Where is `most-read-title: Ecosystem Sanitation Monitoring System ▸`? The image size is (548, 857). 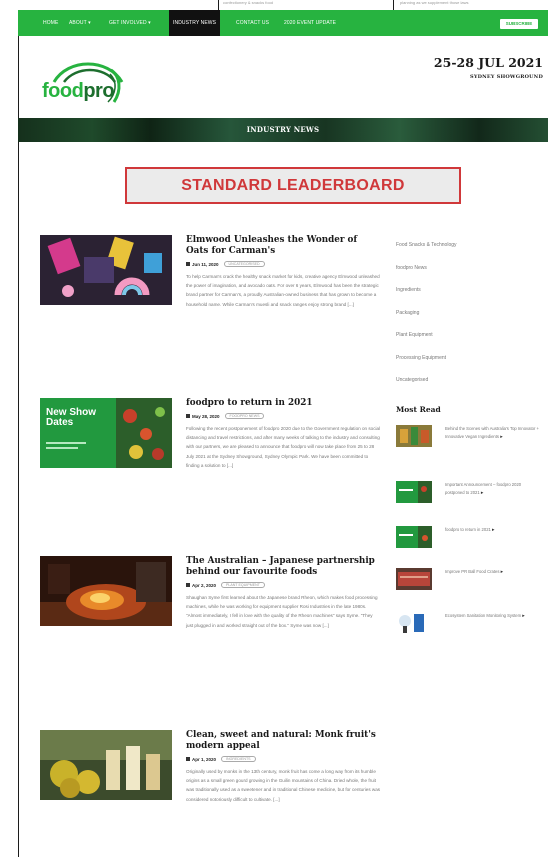
most-read-title: Ecosystem Sanitation Monitoring System ▸ is located at coordinates (493, 616).